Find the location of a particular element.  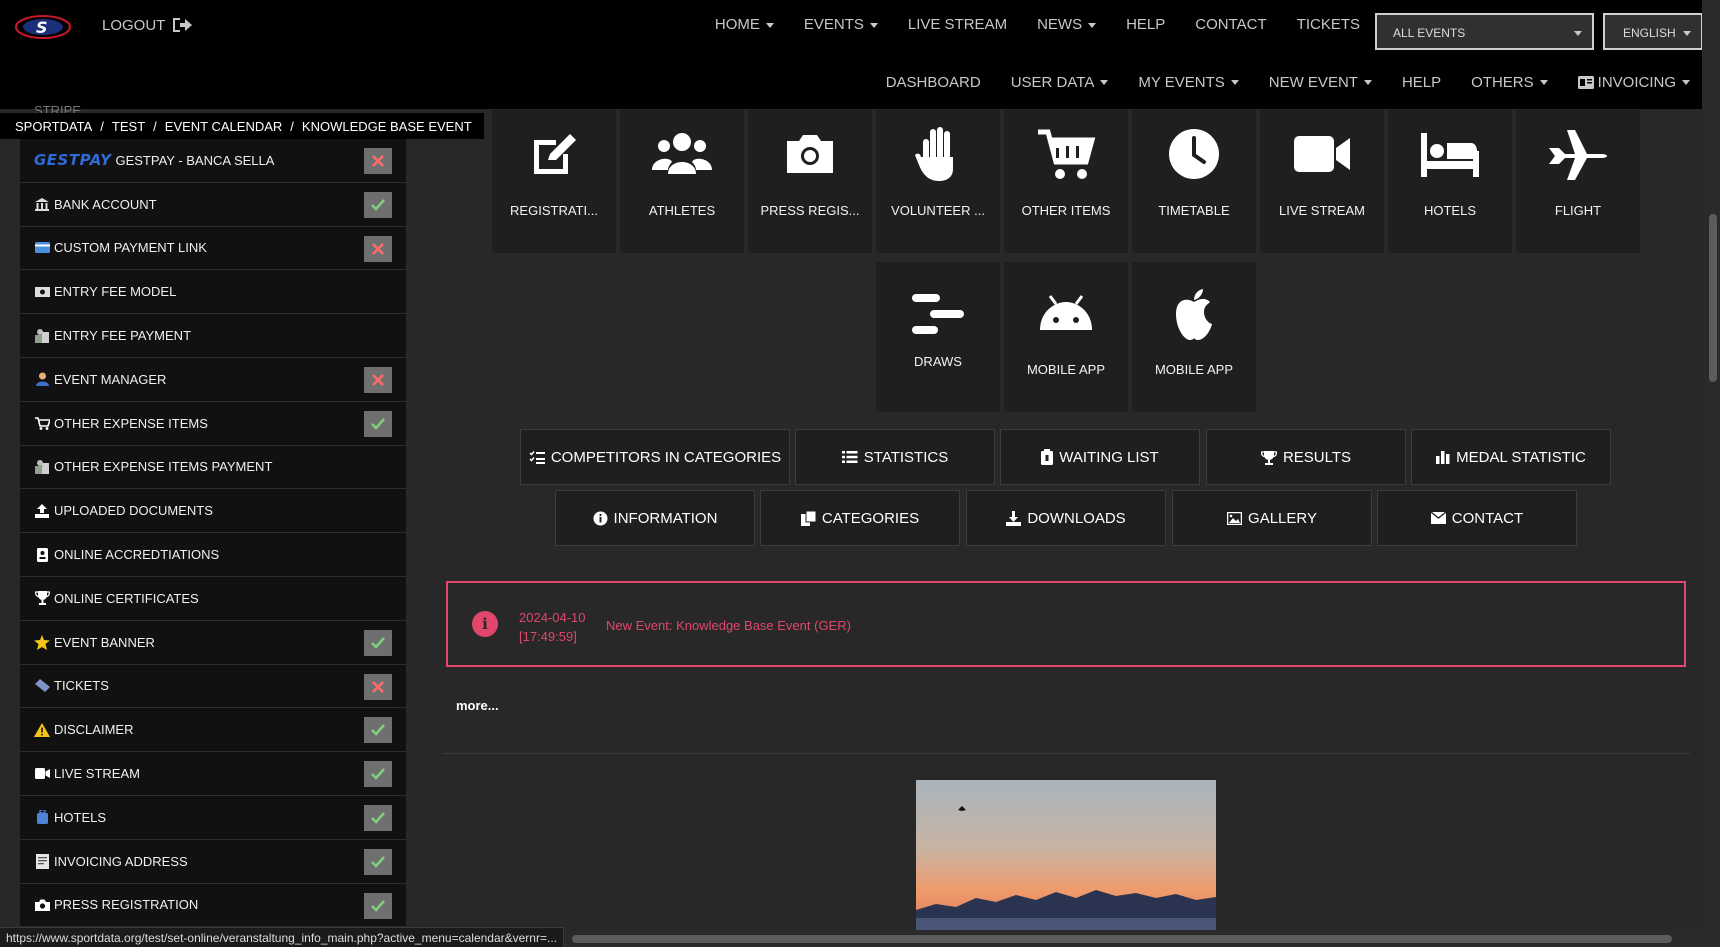

language-select: ENGLISH is located at coordinates (1653, 31).